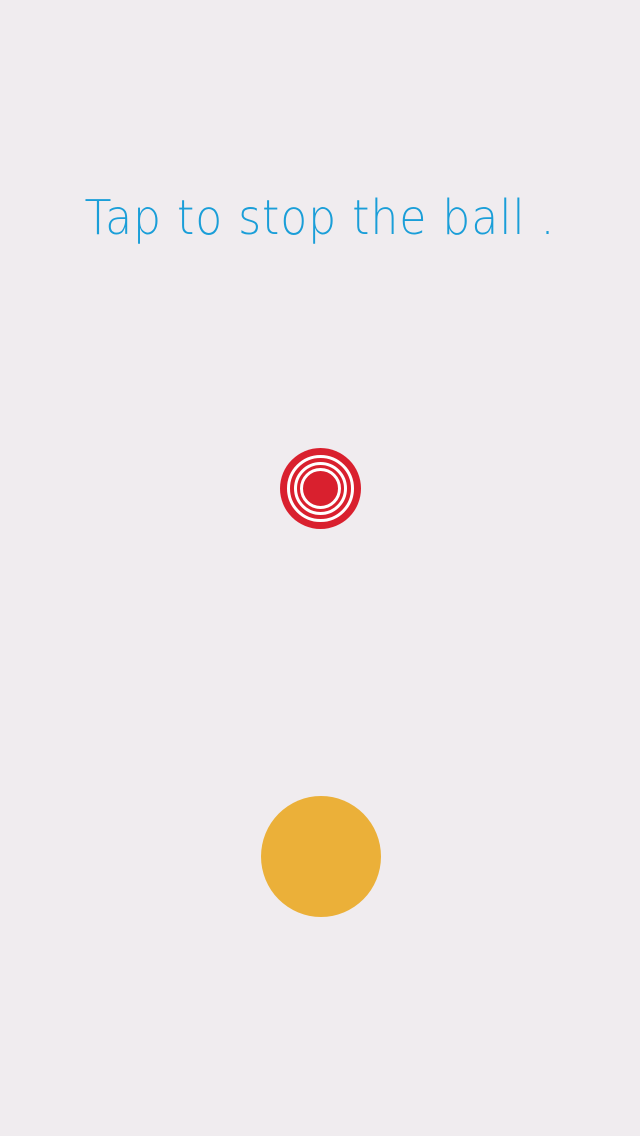 The width and height of the screenshot is (640, 1136). I want to click on target-outer-ring, so click(320, 488).